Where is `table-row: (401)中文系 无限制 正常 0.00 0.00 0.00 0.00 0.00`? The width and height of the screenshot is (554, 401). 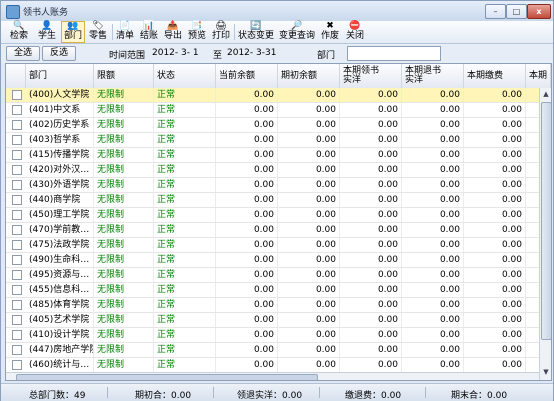
table-row: (401)中文系 无限制 正常 0.00 0.00 0.00 0.00 0.00 is located at coordinates (278, 110).